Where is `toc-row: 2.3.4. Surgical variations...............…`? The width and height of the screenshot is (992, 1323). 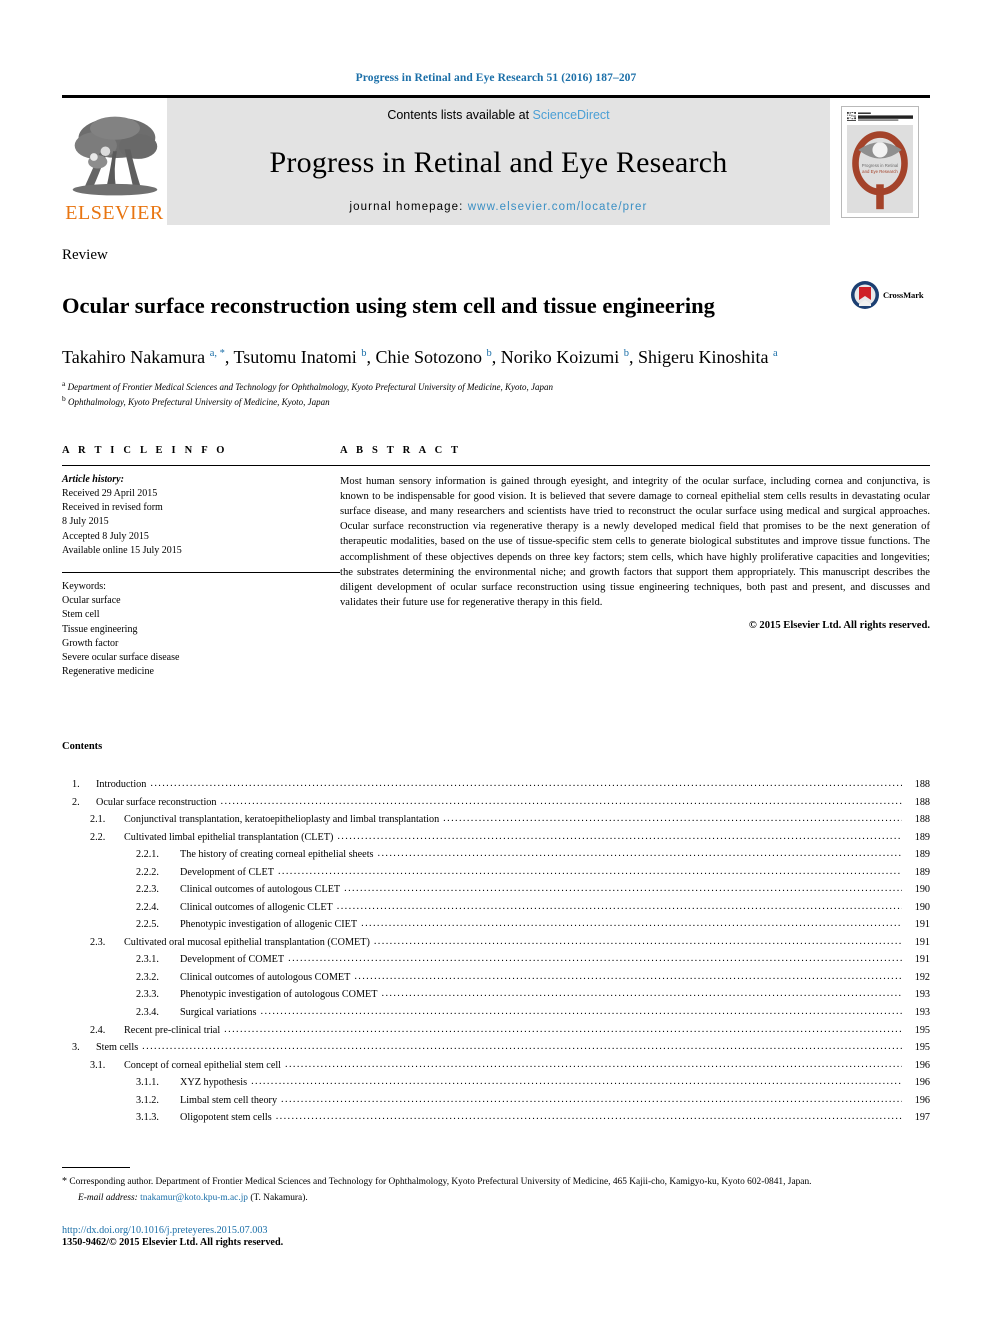
toc-row: 2.3.4. Surgical variations...............… is located at coordinates (496, 1013).